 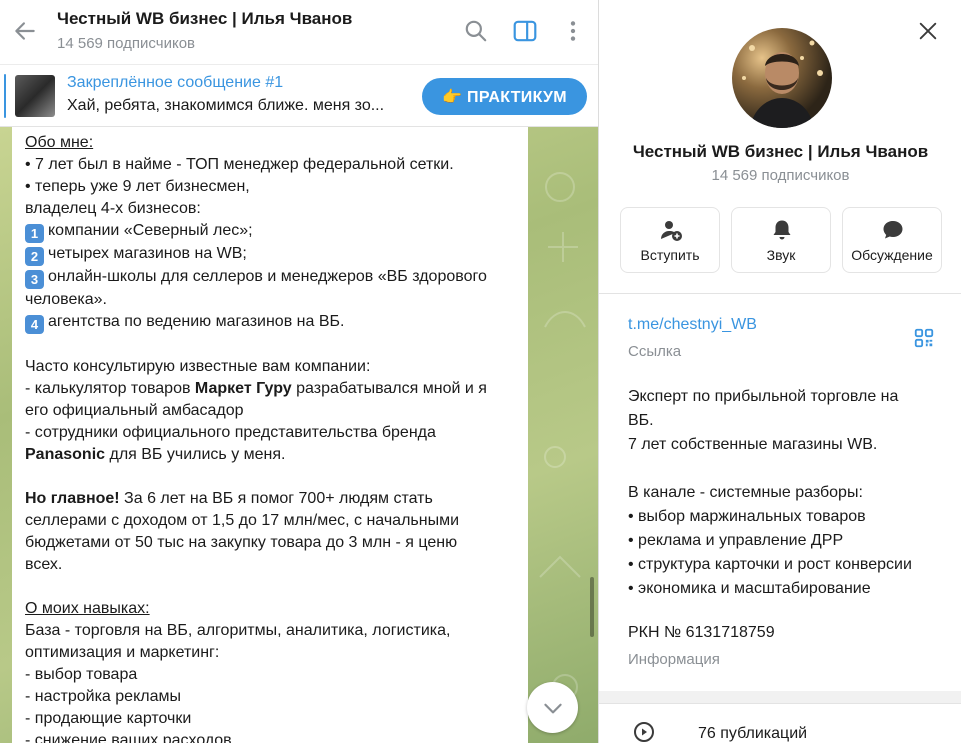 What do you see at coordinates (671, 231) in the screenshot?
I see `add-user-icon` at bounding box center [671, 231].